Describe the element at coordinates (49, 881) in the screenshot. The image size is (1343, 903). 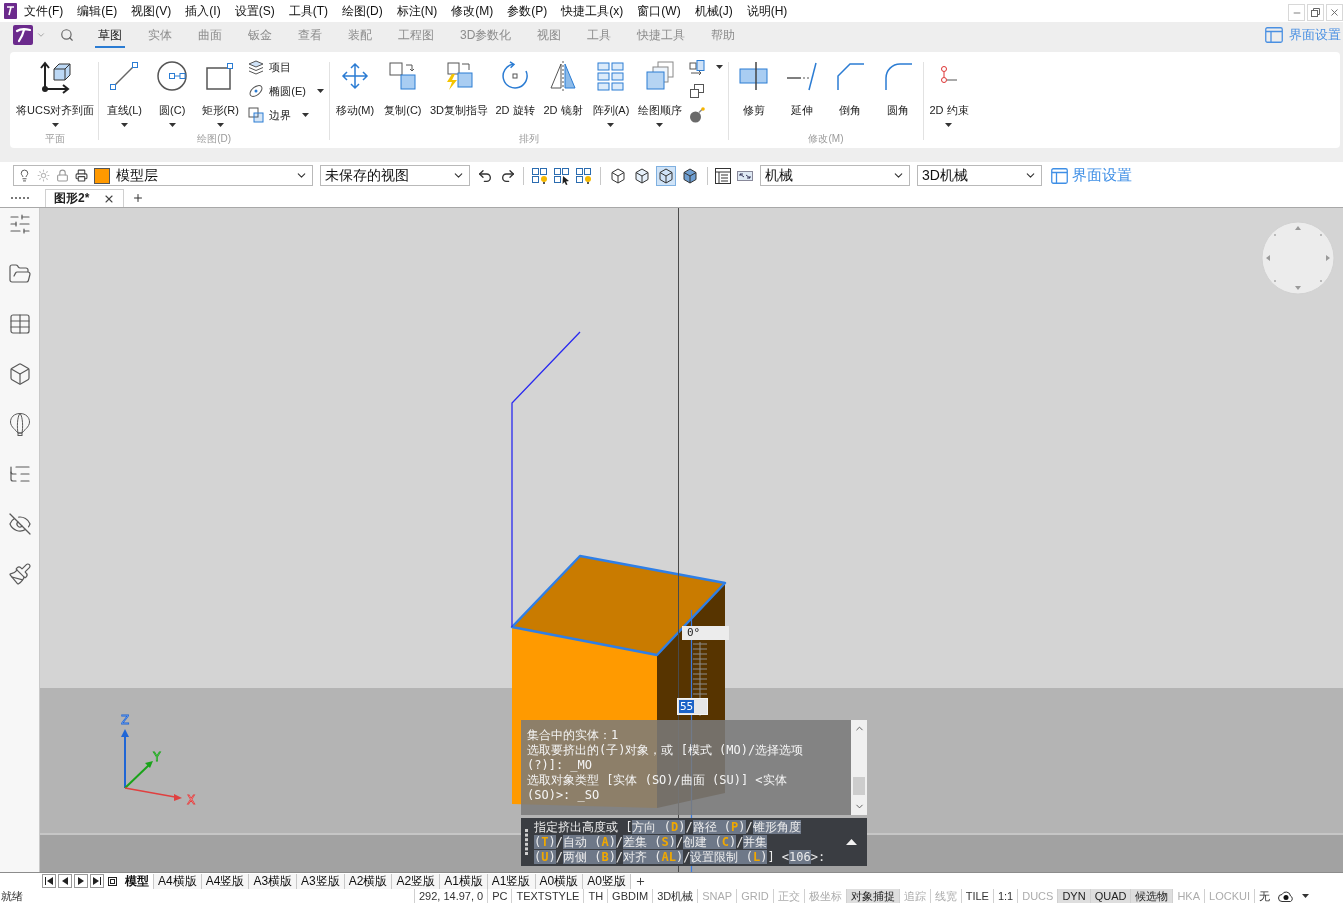
I see `first-layout-button` at that location.